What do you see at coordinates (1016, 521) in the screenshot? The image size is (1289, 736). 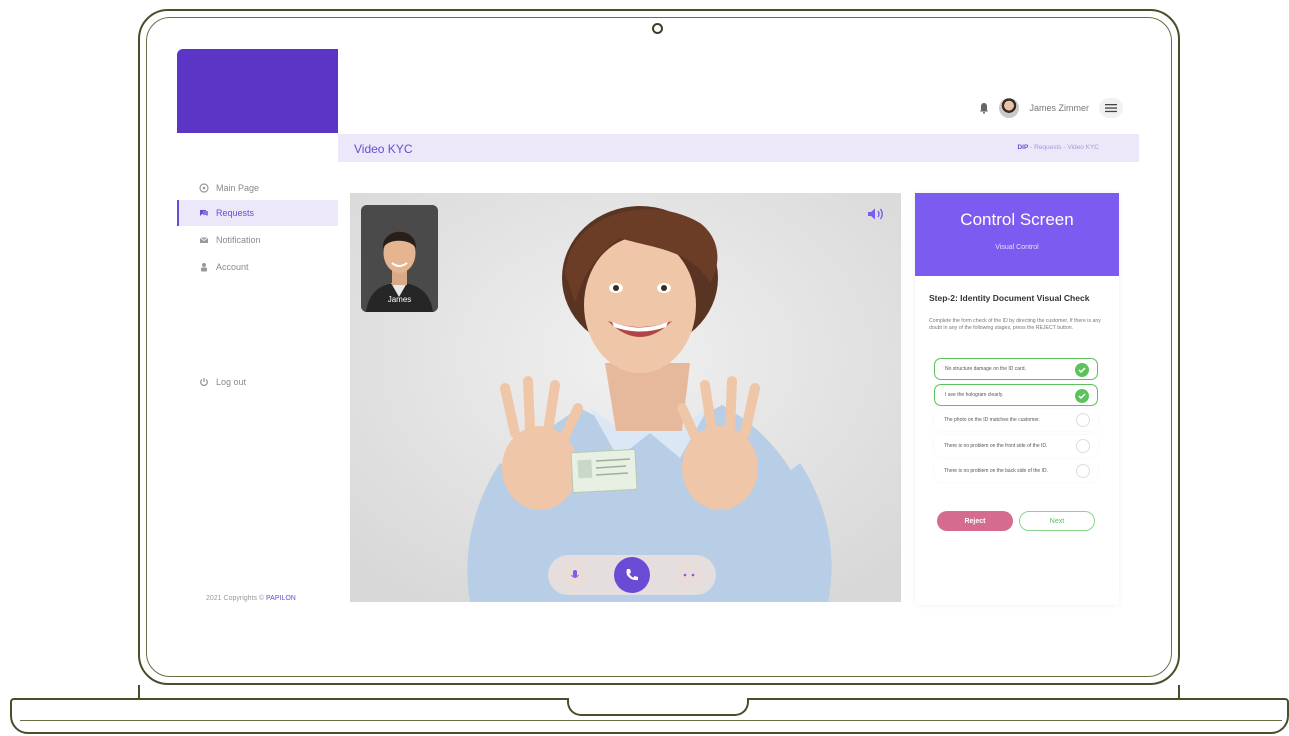 I see `action-buttons: Reject Next` at bounding box center [1016, 521].